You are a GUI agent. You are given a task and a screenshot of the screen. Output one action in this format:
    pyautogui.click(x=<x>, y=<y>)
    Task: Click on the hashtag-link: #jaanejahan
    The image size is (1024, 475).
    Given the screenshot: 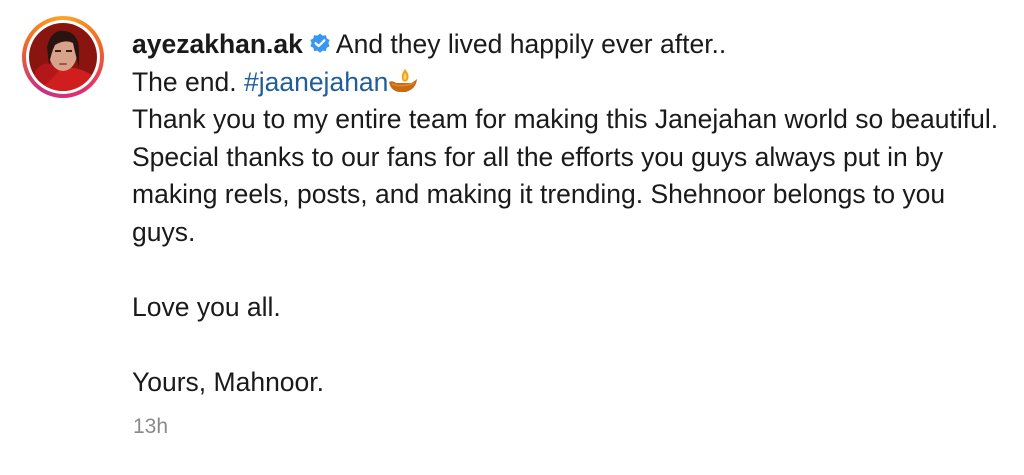 What is the action you would take?
    pyautogui.click(x=316, y=82)
    